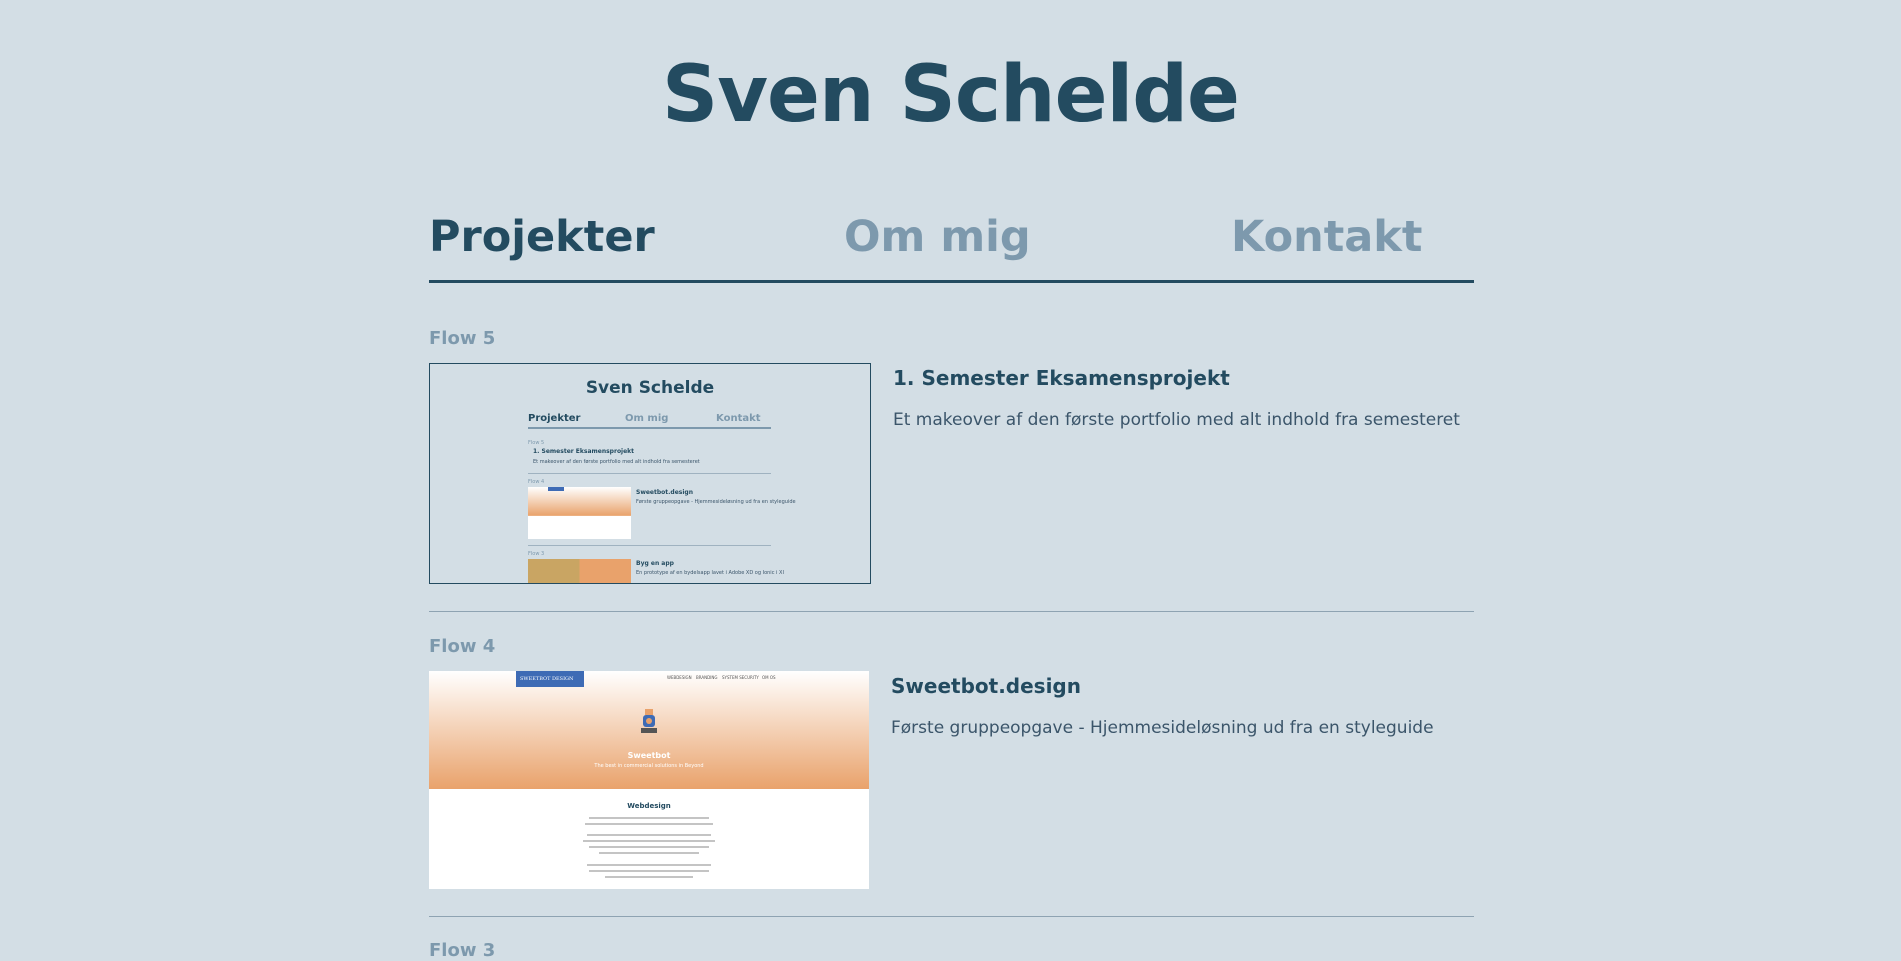 This screenshot has height=961, width=1901. I want to click on preview-brand-logo: SWEETBOT DESIGN, so click(550, 679).